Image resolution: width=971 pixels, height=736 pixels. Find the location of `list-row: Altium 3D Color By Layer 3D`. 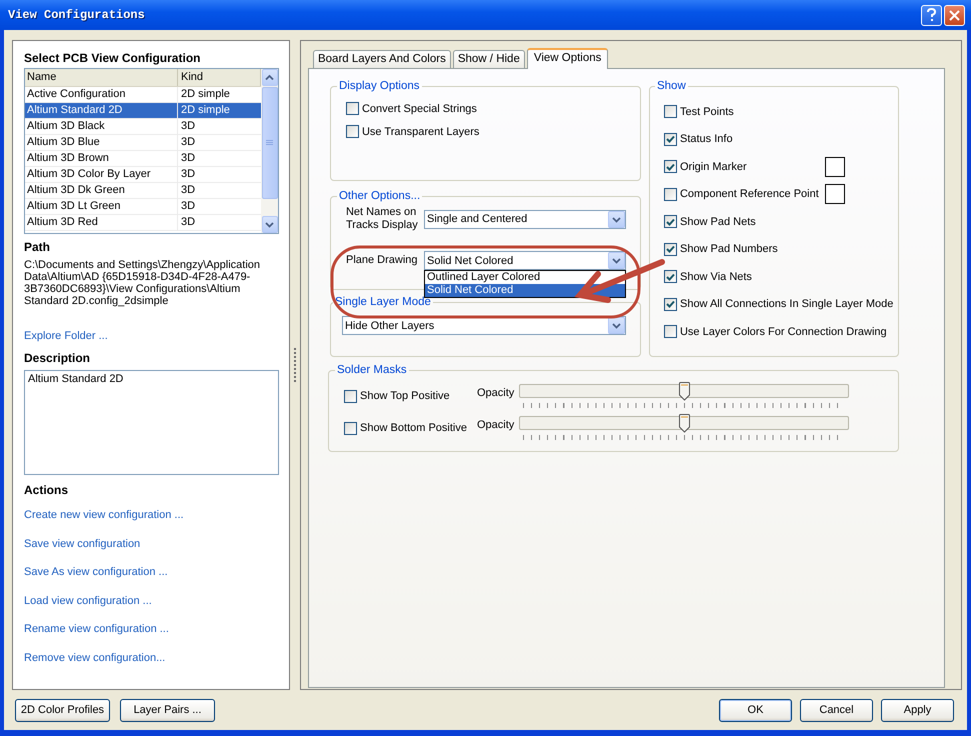

list-row: Altium 3D Color By Layer 3D is located at coordinates (143, 175).